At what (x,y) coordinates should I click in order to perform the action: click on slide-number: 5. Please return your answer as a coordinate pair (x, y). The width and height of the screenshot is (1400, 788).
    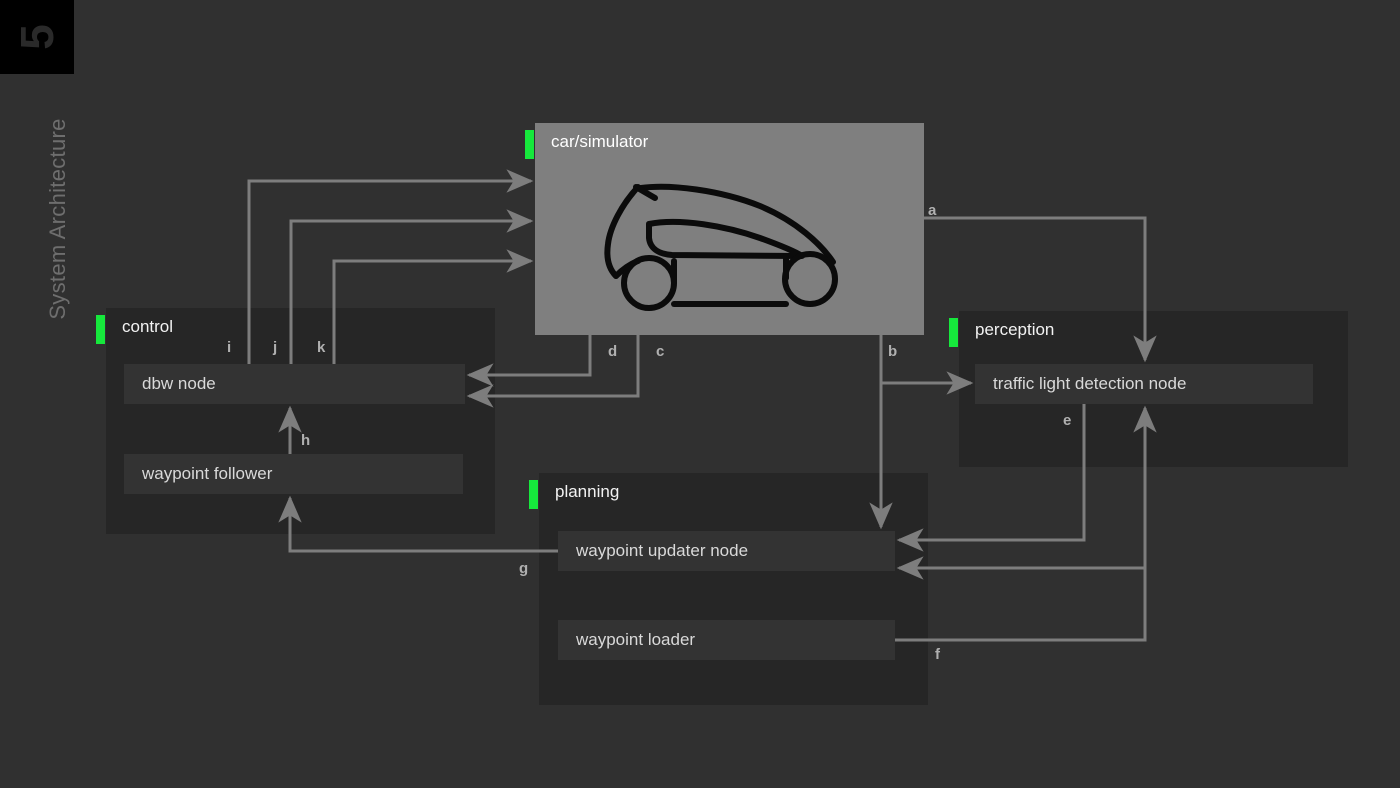
    Looking at the image, I should click on (37, 37).